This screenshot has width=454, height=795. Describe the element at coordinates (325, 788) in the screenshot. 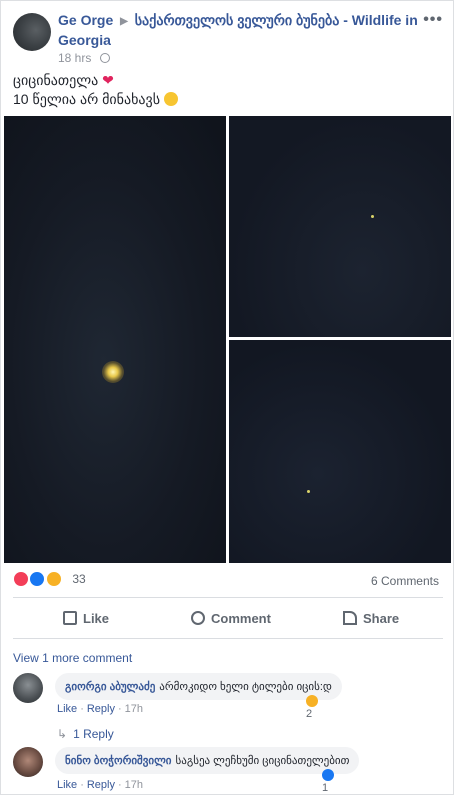

I see `comment-reaction-count: 1` at that location.